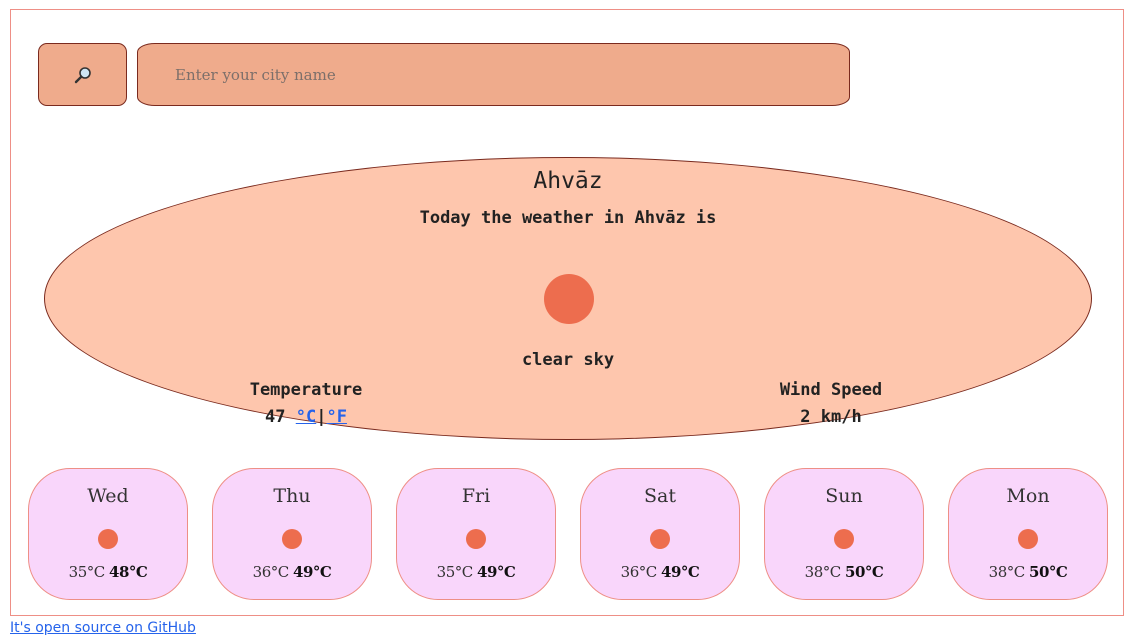  I want to click on forecast-day: Mon, so click(1028, 496).